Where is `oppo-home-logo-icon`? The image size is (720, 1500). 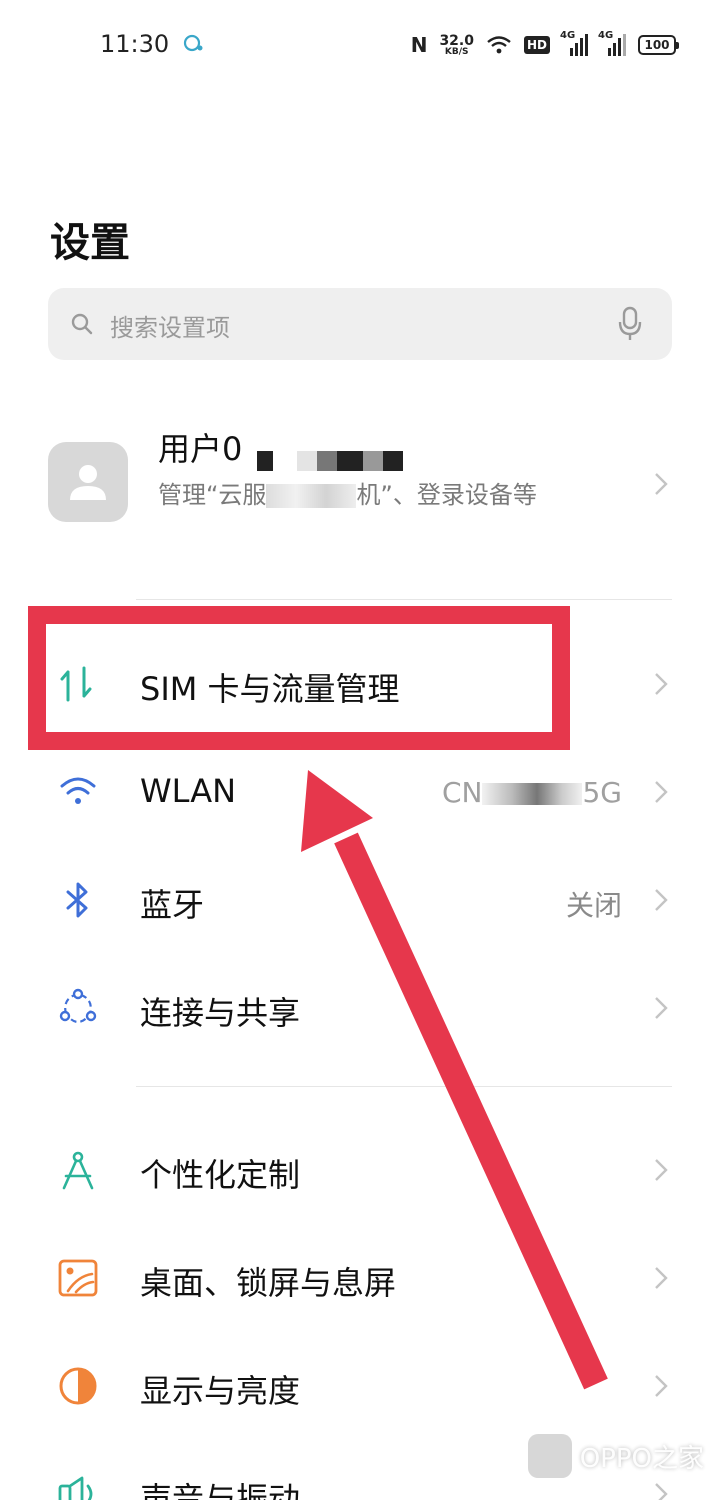
oppo-home-logo-icon is located at coordinates (549, 1456).